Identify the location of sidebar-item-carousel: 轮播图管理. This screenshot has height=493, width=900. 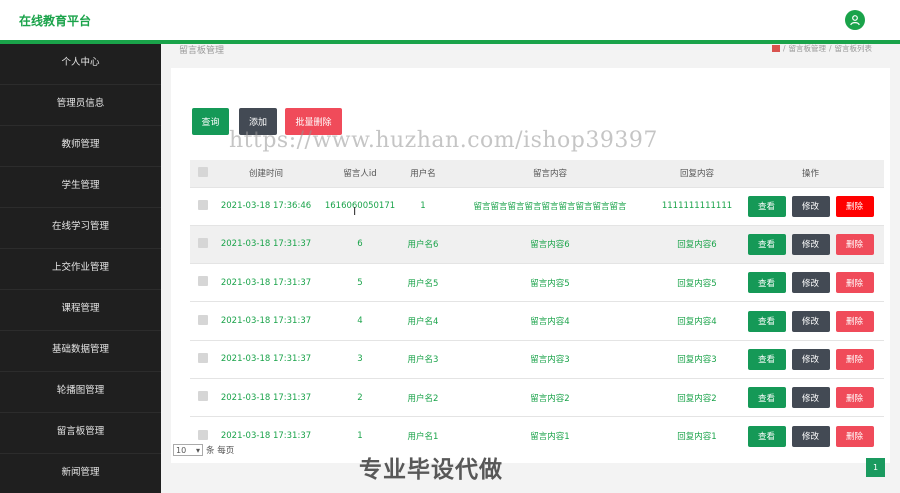
(80, 392).